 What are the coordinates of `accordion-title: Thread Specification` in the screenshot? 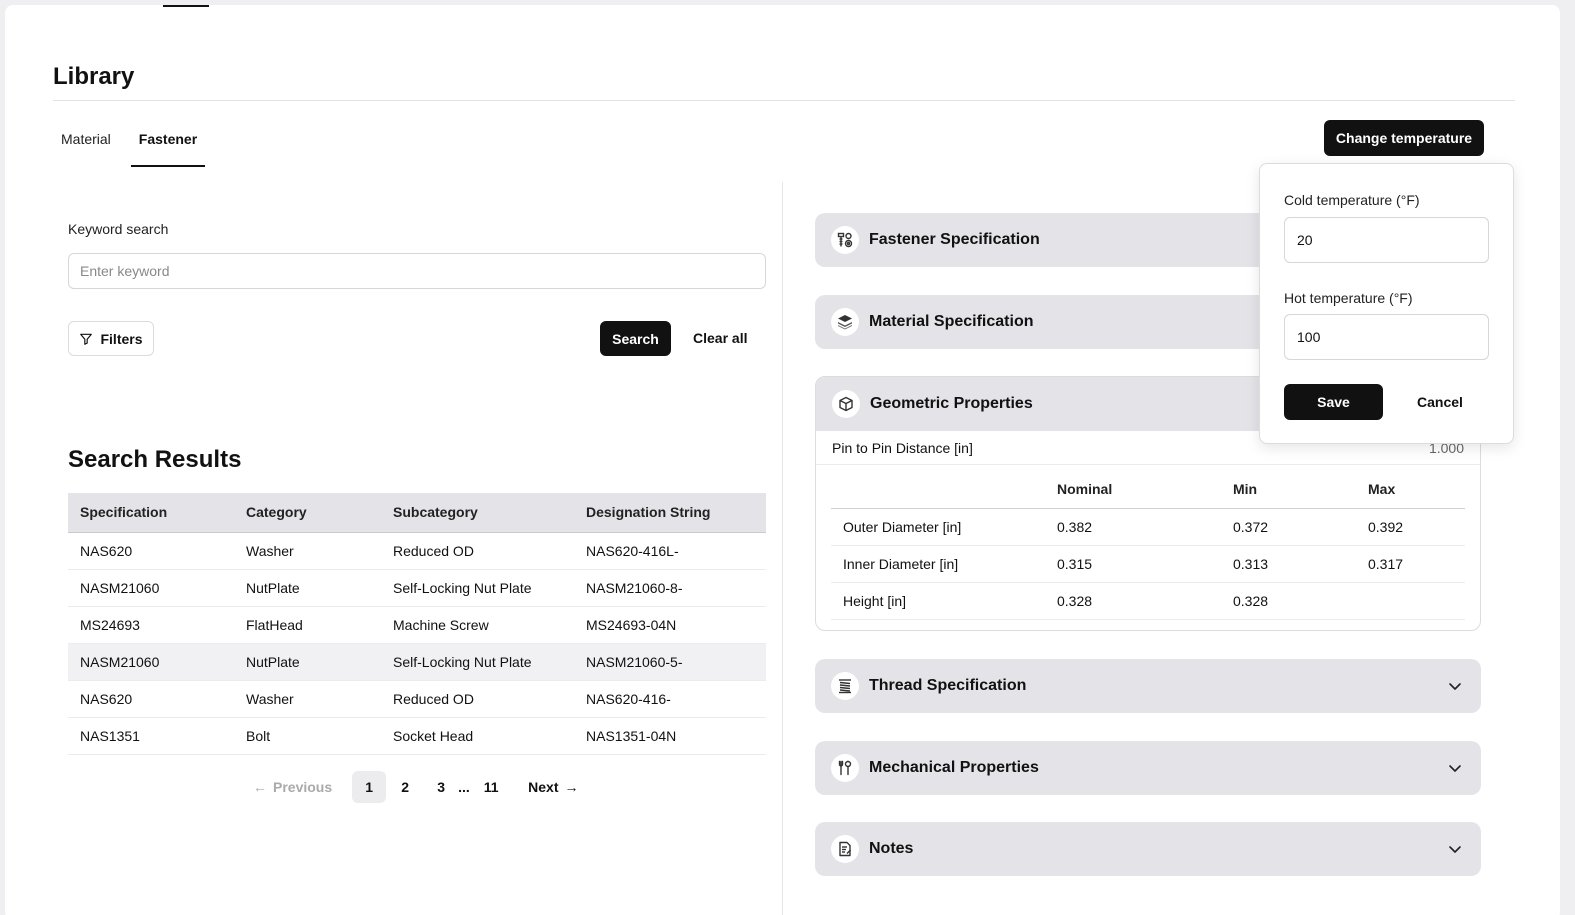 It's located at (948, 685).